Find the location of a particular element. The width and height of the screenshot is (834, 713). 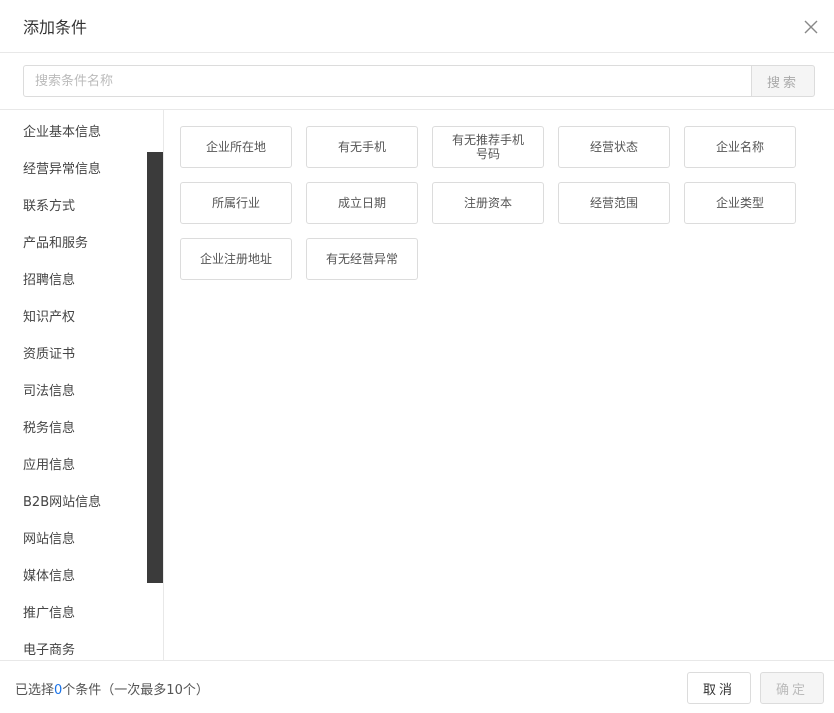

close-icon is located at coordinates (811, 27).